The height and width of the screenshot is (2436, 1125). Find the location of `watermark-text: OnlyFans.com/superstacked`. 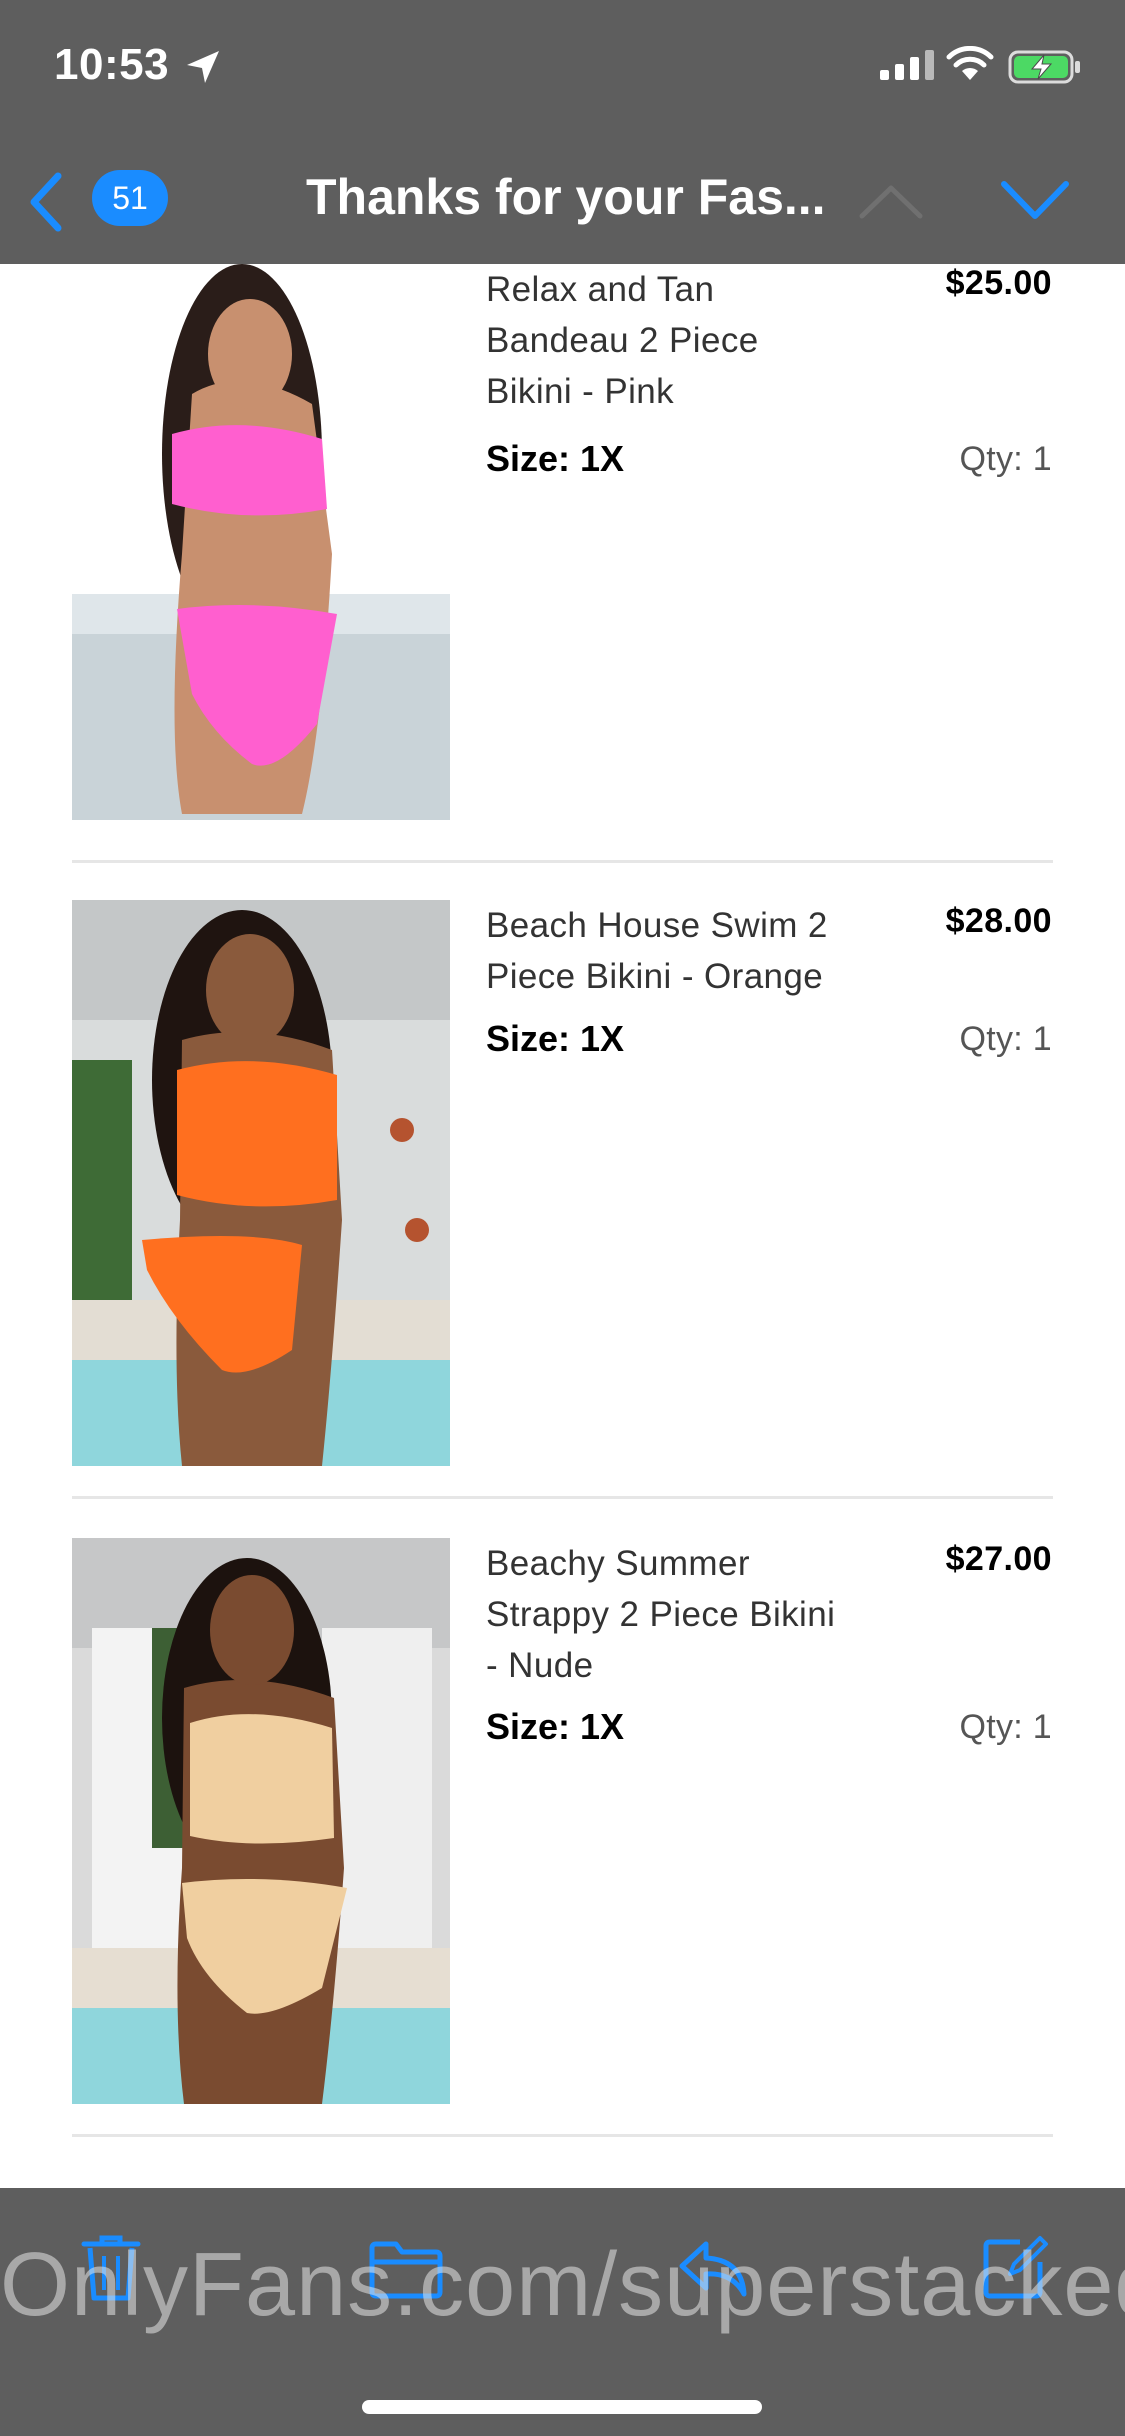

watermark-text: OnlyFans.com/superstacked is located at coordinates (562, 2285).